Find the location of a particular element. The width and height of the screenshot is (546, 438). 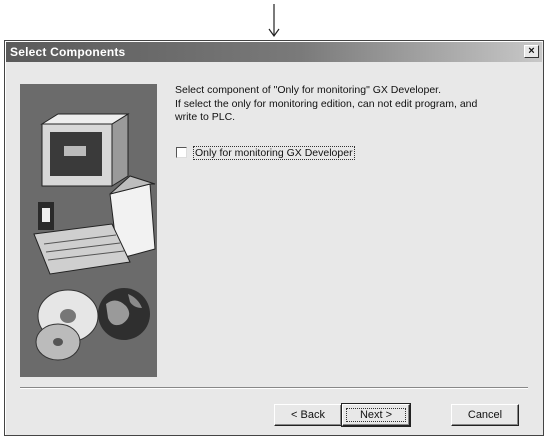

cancel-button-label: Cancel is located at coordinates (485, 415).